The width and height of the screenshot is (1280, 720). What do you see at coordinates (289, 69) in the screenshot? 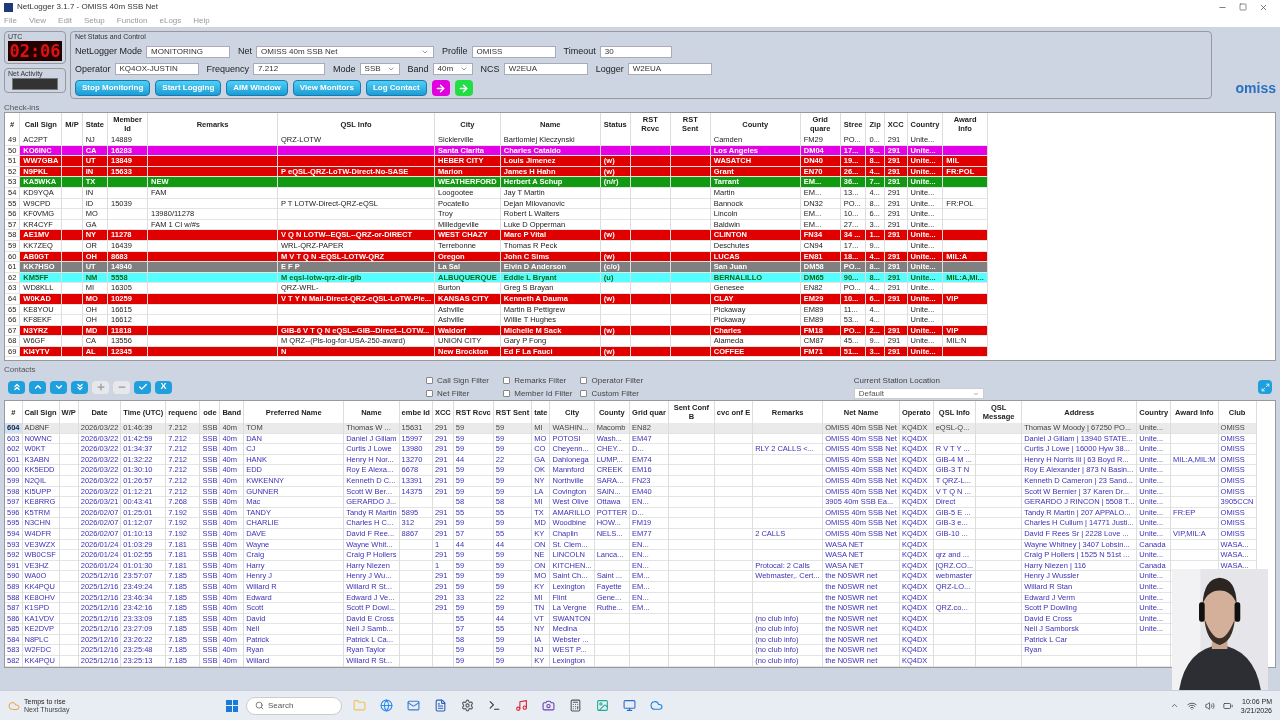
I see `input-field: 7.212` at bounding box center [289, 69].